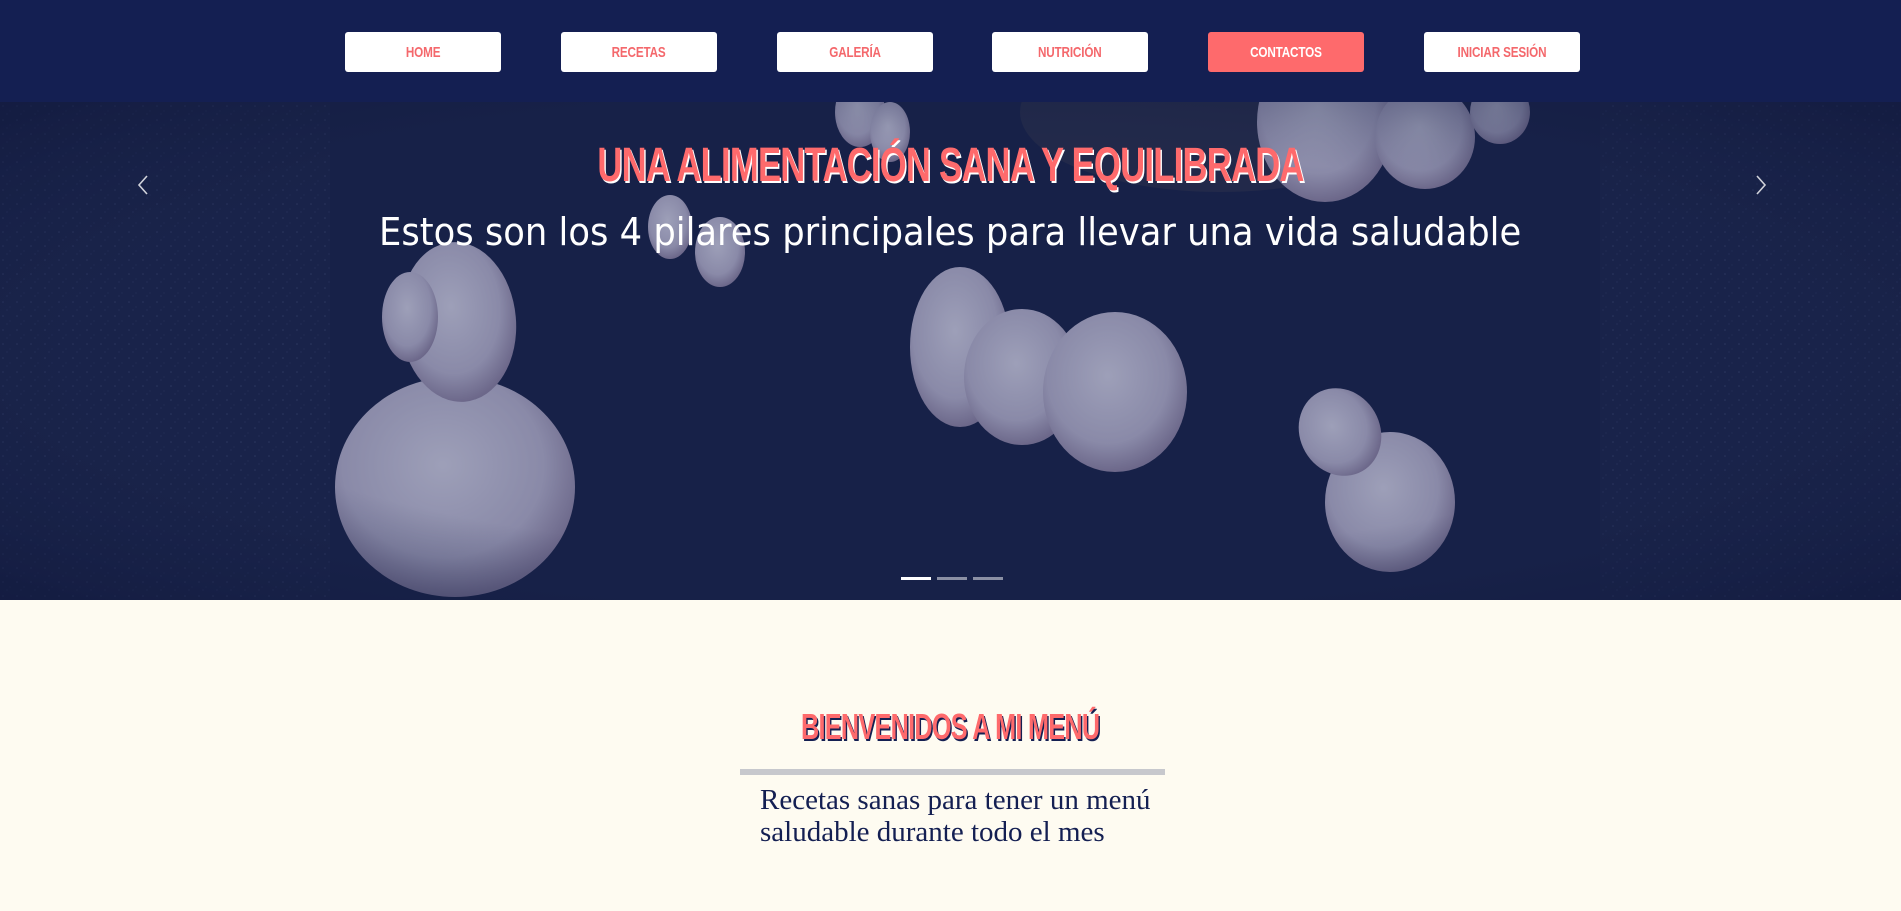 Image resolution: width=1901 pixels, height=911 pixels. I want to click on welcome-text-line-2: saludable durante todo el mes, so click(932, 832).